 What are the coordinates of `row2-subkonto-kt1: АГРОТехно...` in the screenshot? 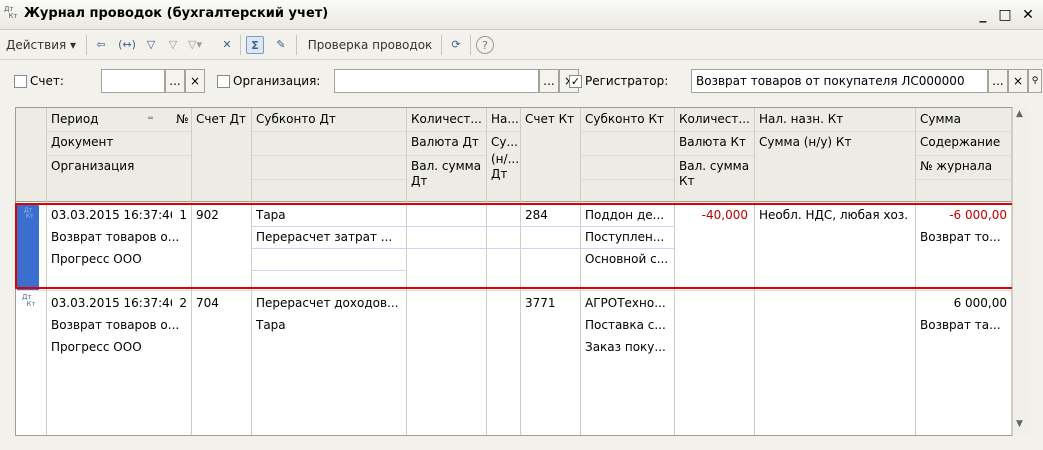 It's located at (627, 303).